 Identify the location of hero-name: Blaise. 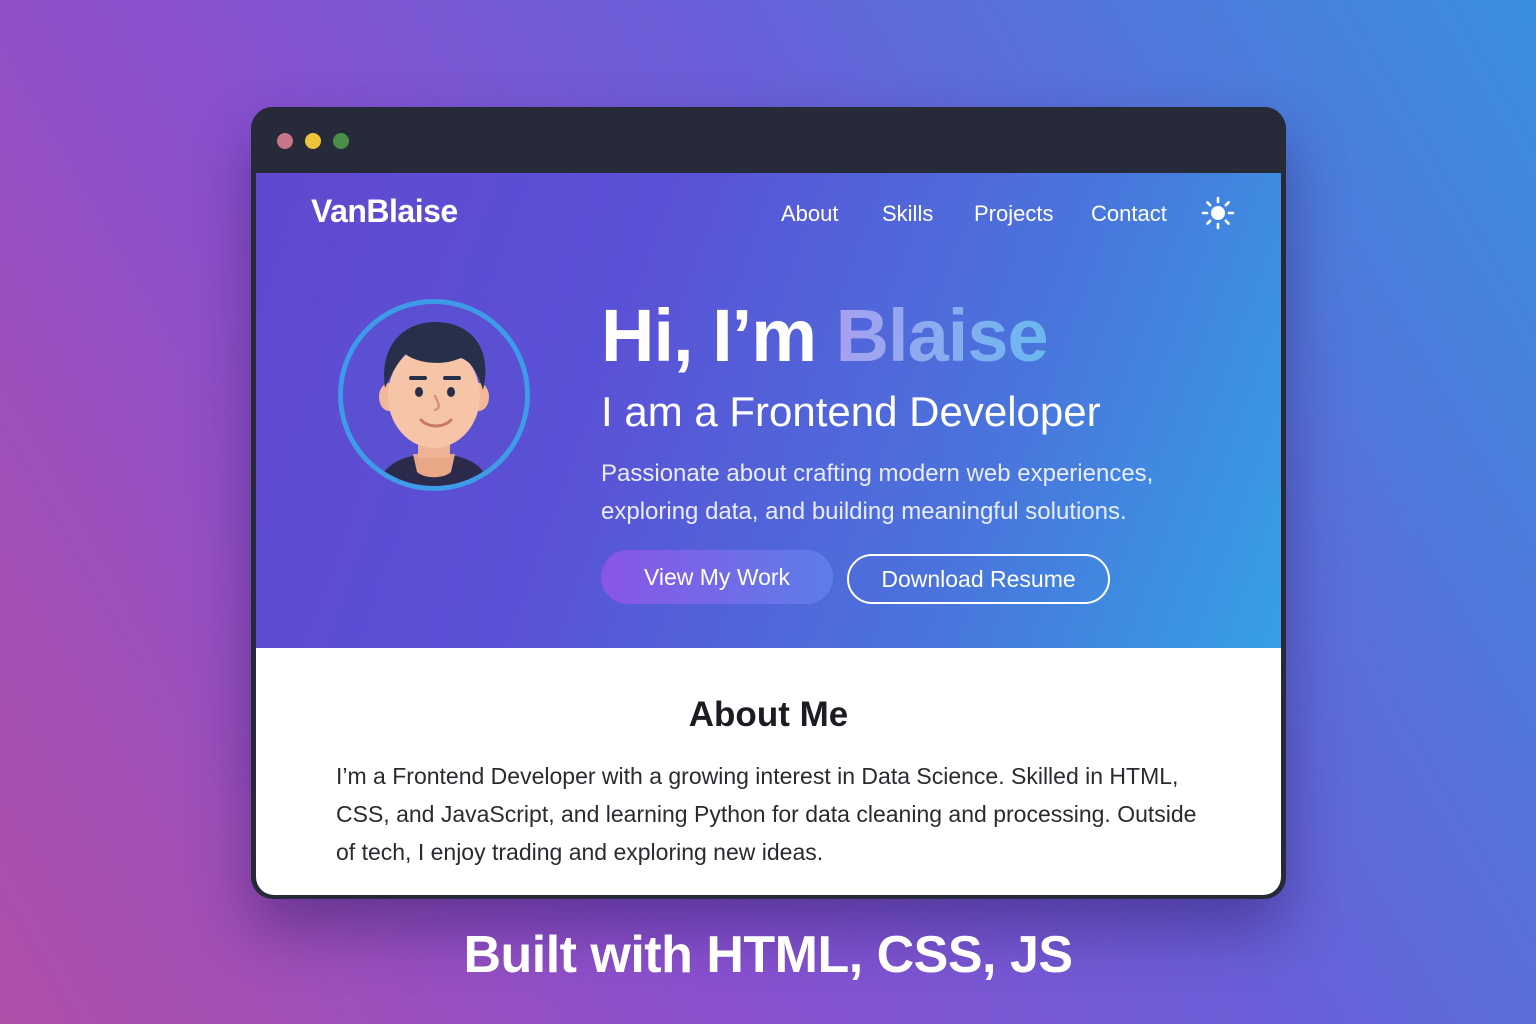
(942, 335).